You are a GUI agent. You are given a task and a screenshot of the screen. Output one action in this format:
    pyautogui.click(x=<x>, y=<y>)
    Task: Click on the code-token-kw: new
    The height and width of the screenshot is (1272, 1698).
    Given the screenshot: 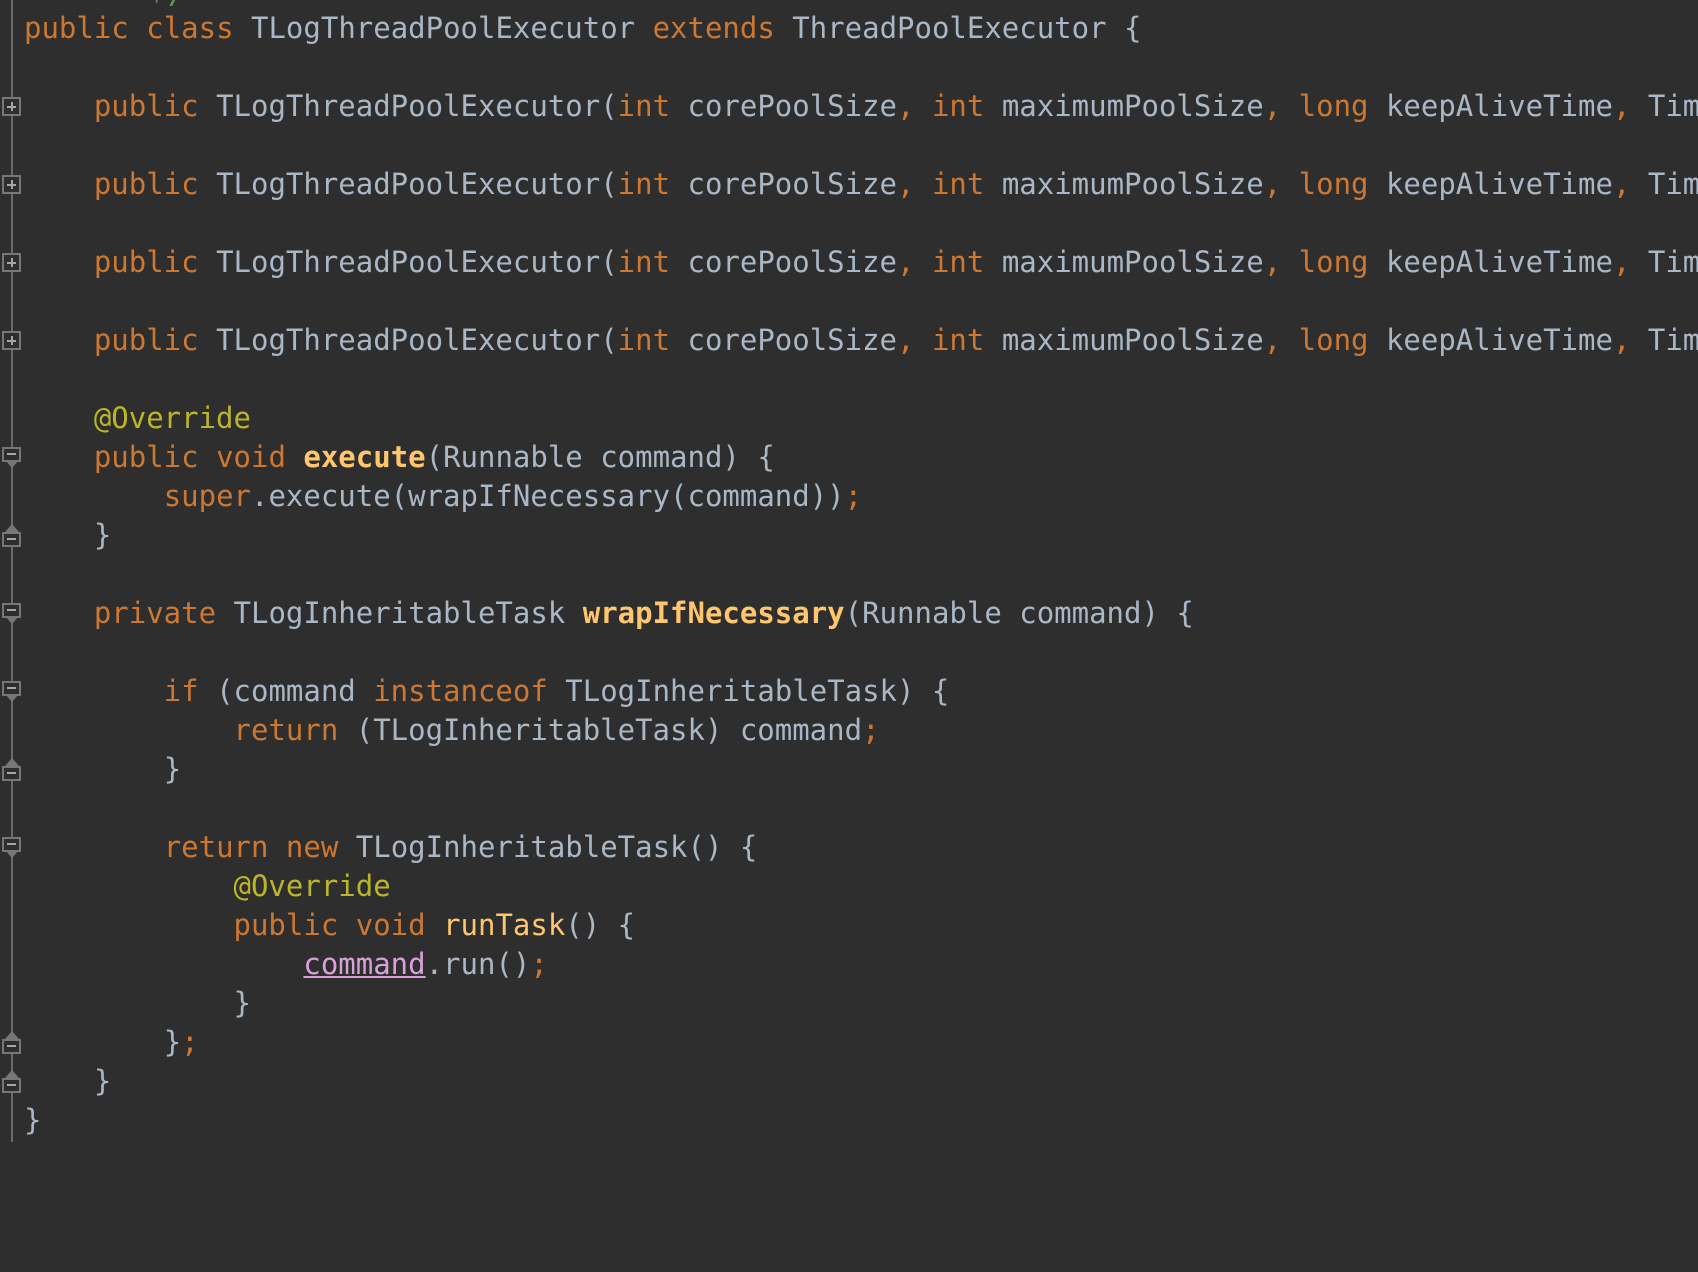 What is the action you would take?
    pyautogui.click(x=312, y=847)
    